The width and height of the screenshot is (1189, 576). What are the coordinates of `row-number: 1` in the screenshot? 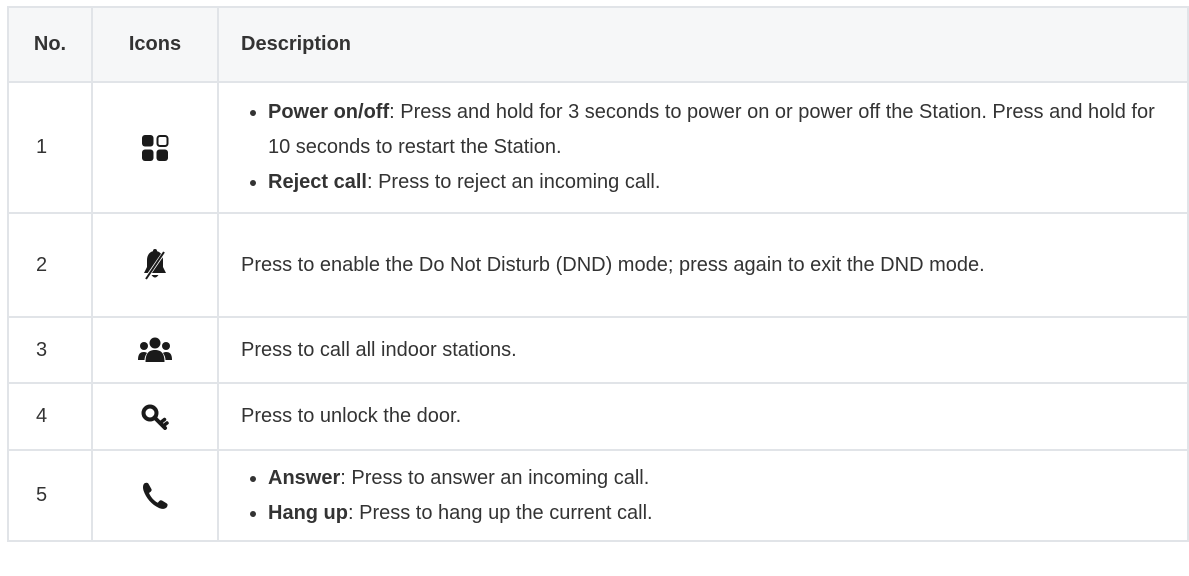 It's located at (50, 147).